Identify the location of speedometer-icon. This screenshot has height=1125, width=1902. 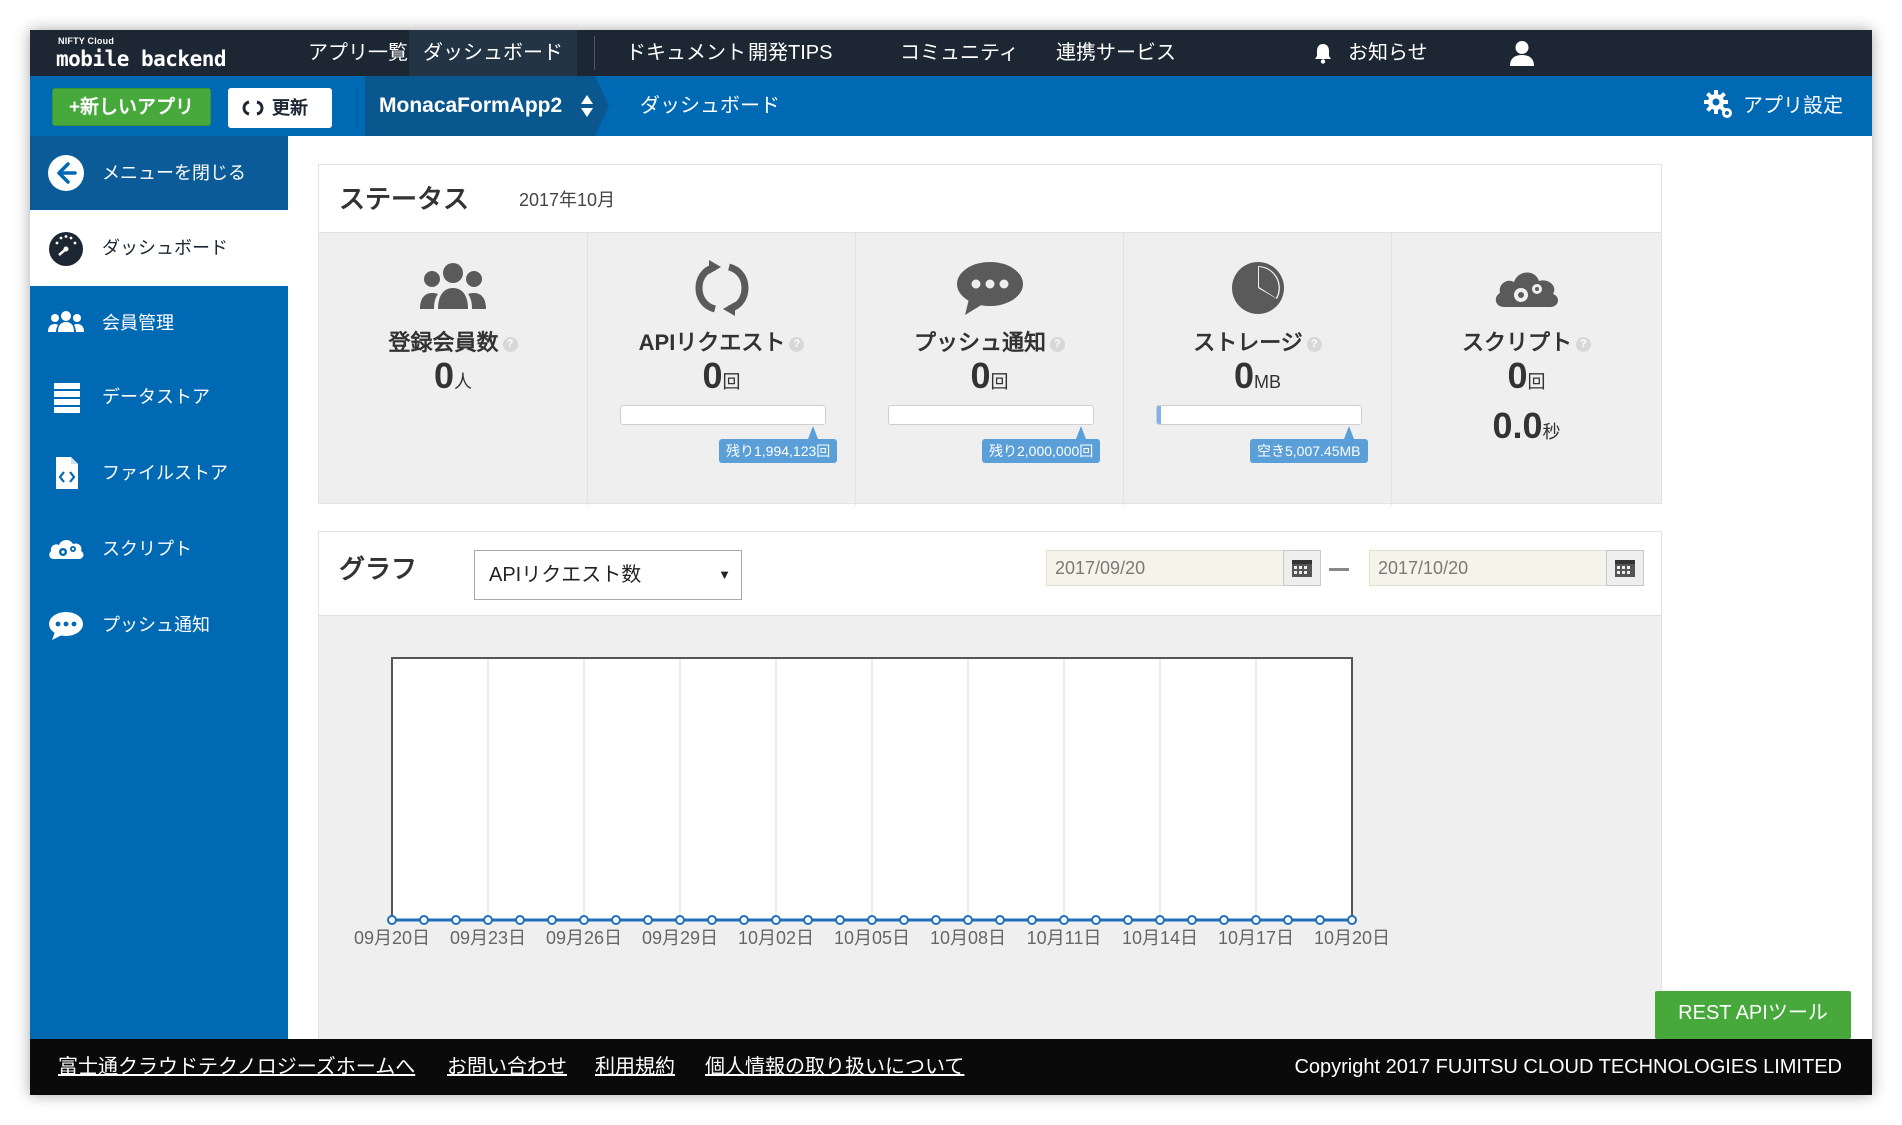
(66, 249).